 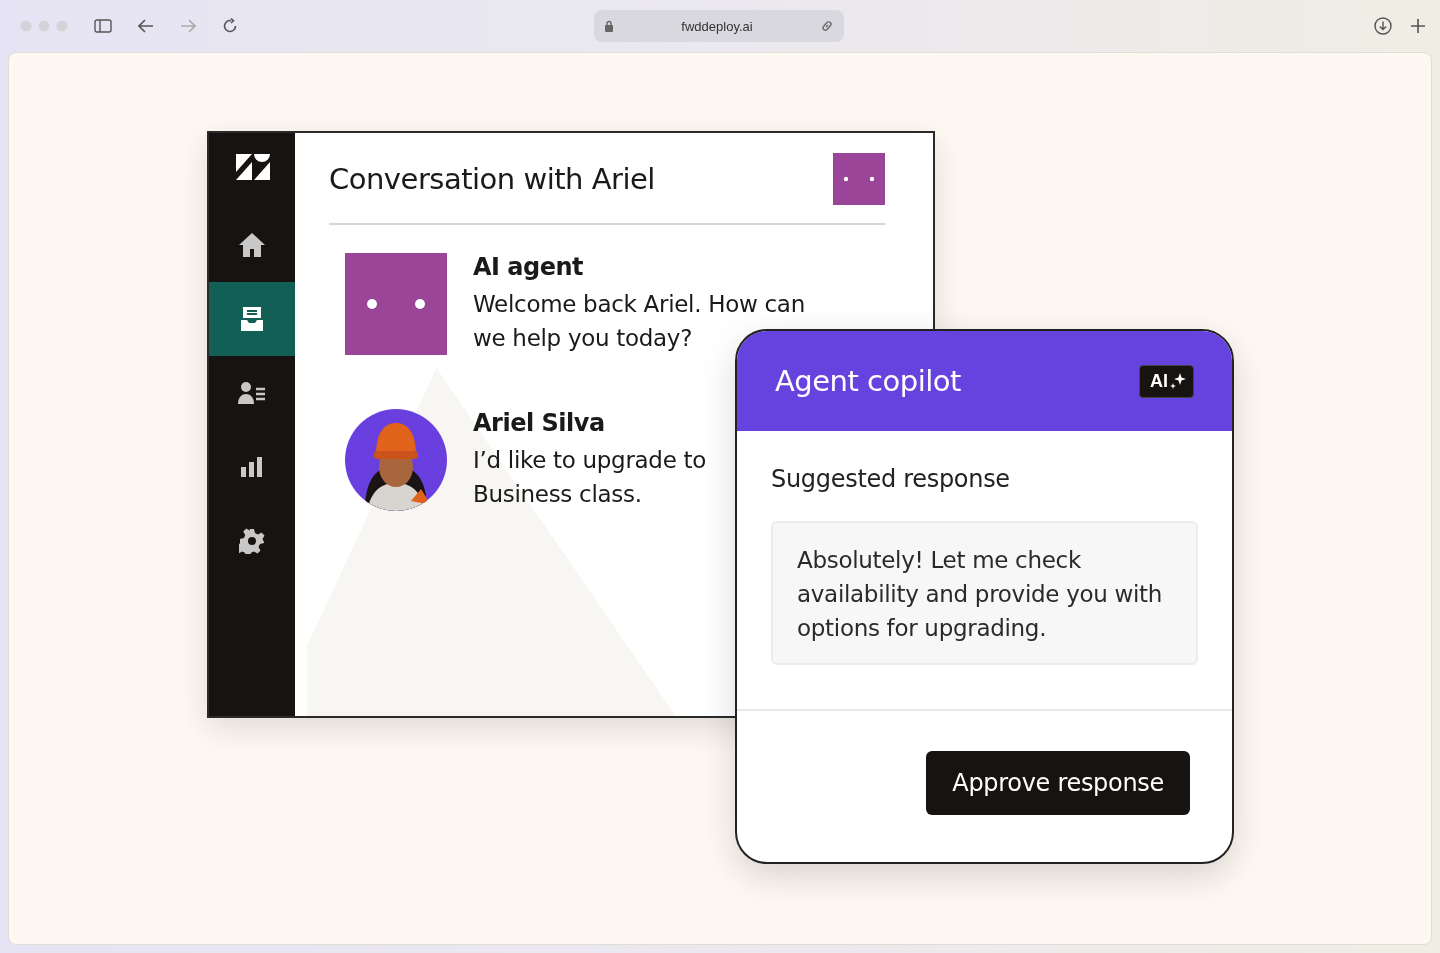 I want to click on message-text: Welcome back Ariel. How can we help you today?, so click(x=639, y=321).